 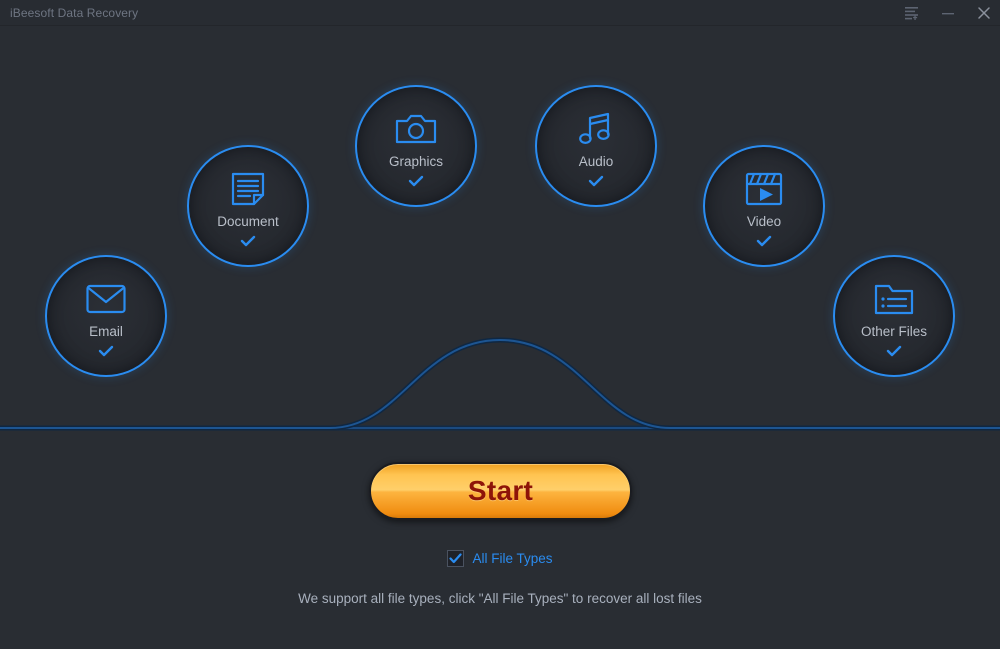 What do you see at coordinates (512, 558) in the screenshot?
I see `all-file-types-label: All File Types` at bounding box center [512, 558].